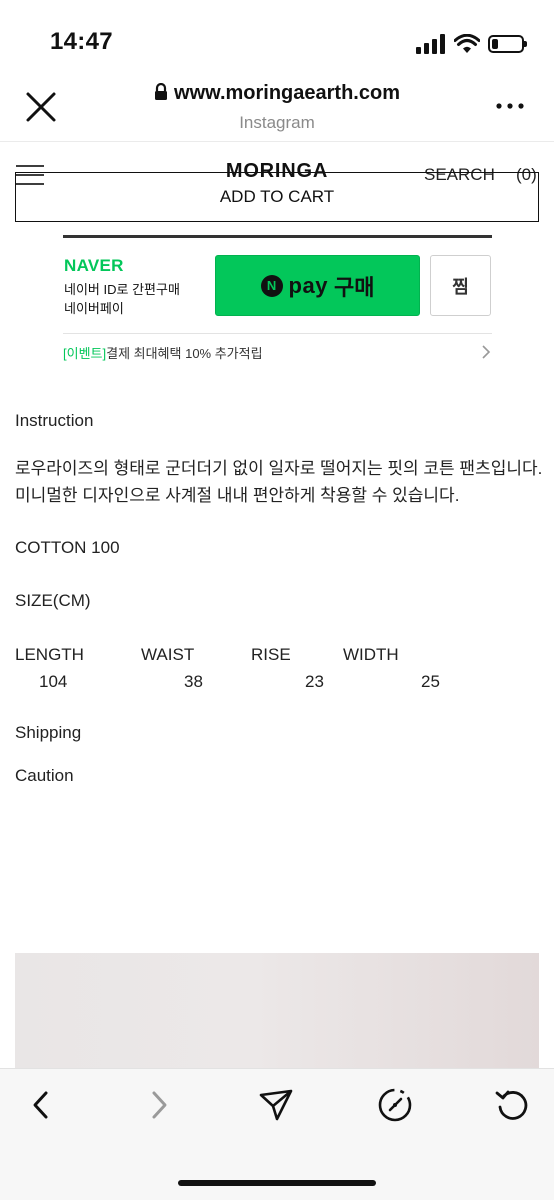  Describe the element at coordinates (53, 681) in the screenshot. I see `size-value-length: 104` at that location.